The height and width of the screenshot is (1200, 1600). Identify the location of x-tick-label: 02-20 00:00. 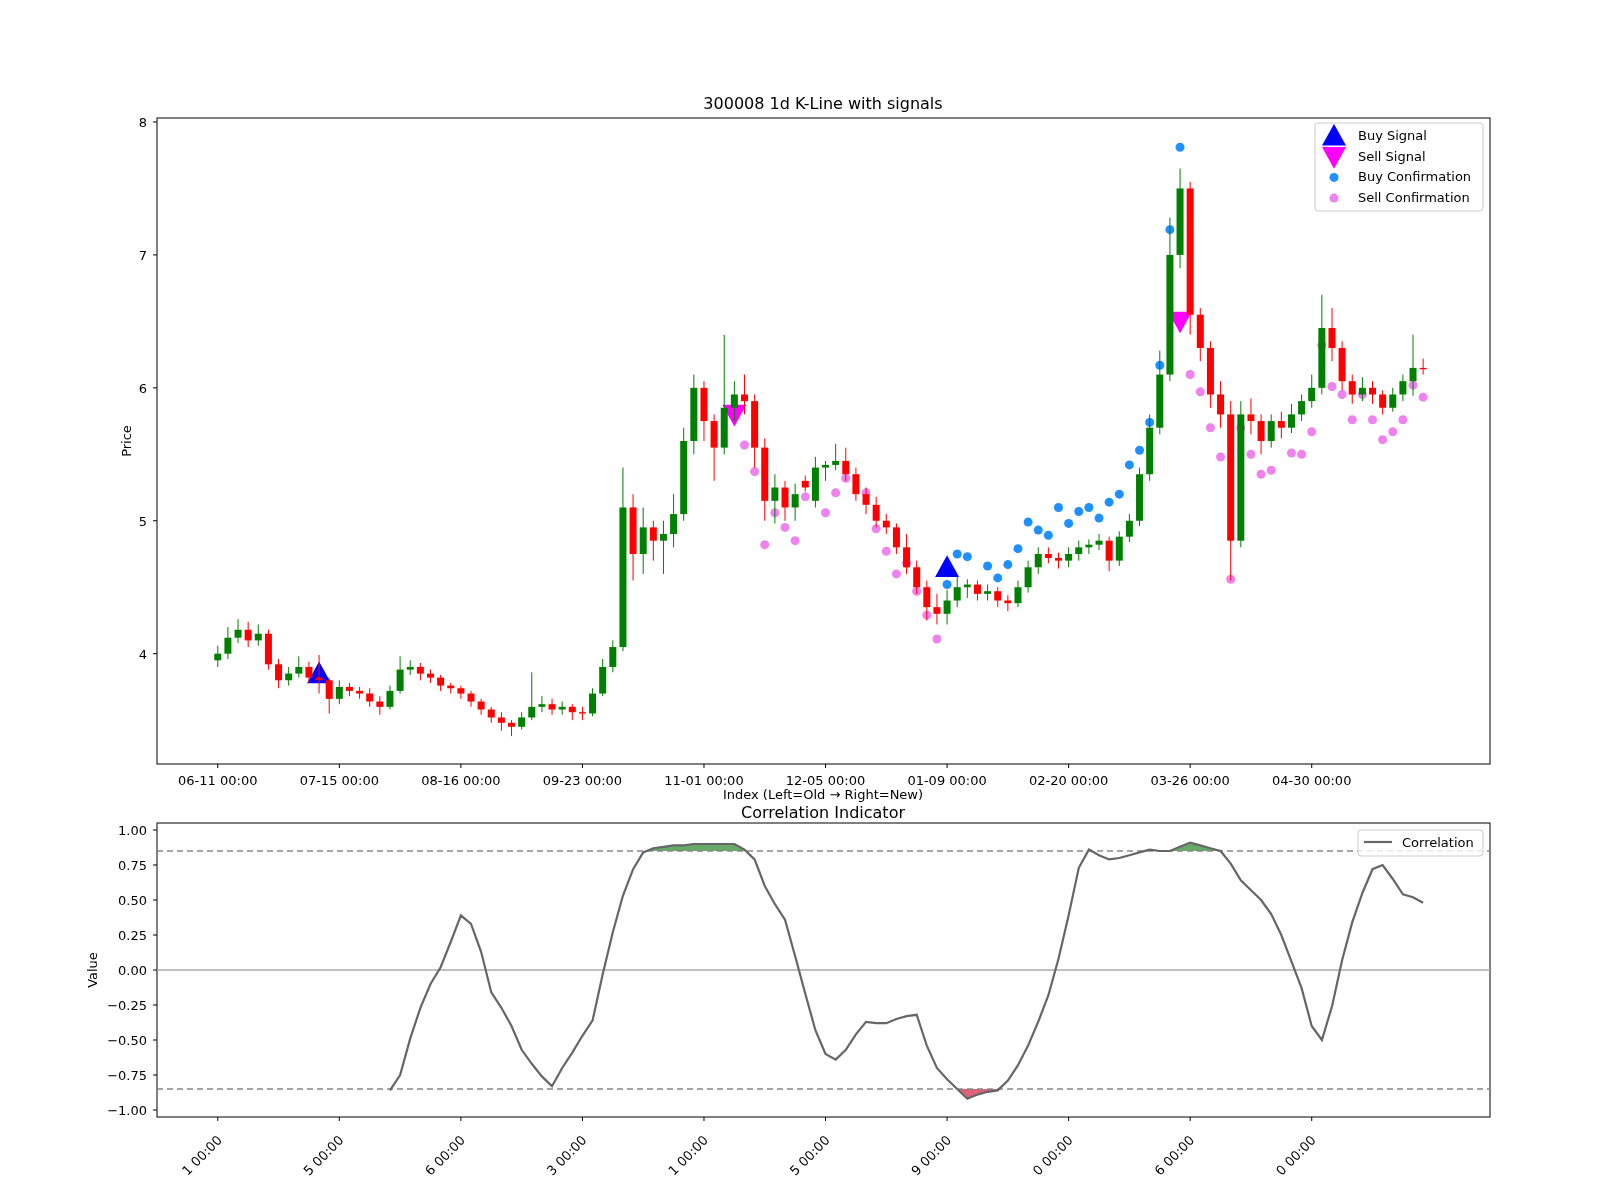
(1068, 780).